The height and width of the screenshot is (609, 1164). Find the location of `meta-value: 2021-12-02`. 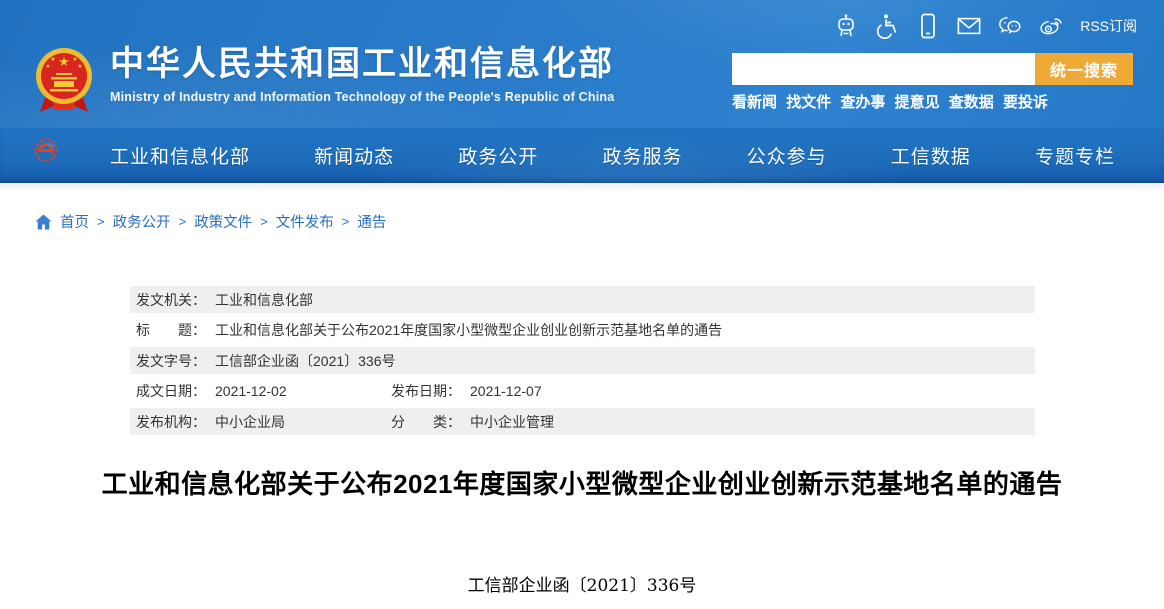

meta-value: 2021-12-02 is located at coordinates (251, 391).